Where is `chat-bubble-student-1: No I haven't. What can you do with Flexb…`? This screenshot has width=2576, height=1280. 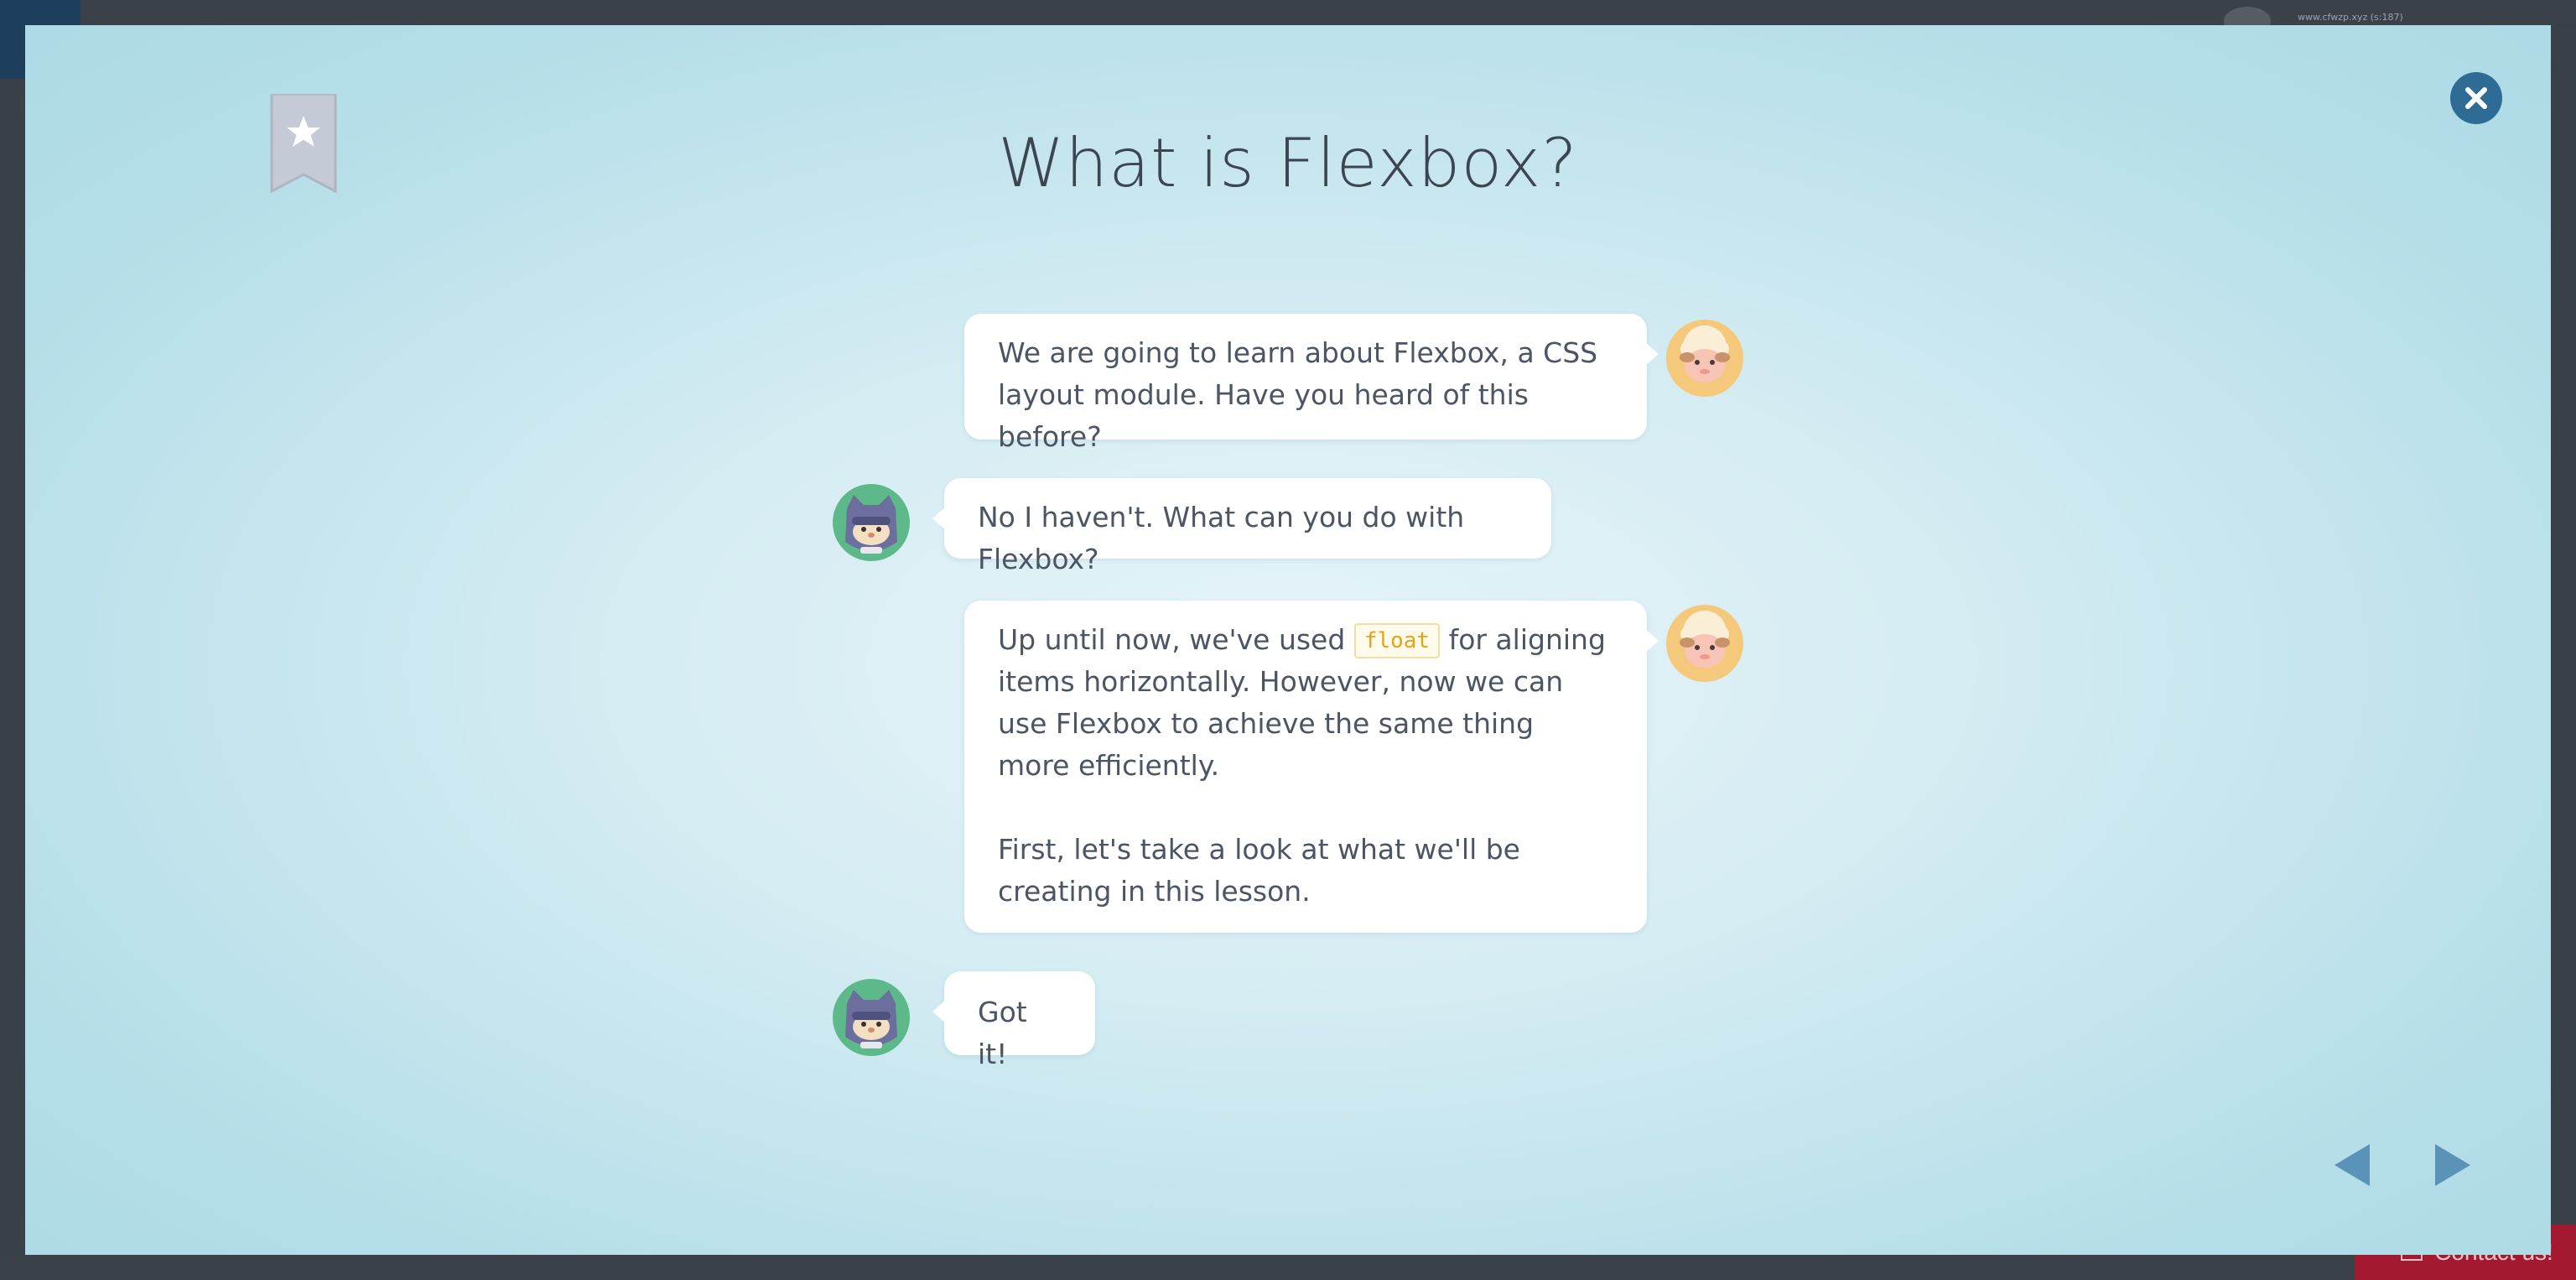
chat-bubble-student-1: No I haven't. What can you do with Flexb… is located at coordinates (1241, 526).